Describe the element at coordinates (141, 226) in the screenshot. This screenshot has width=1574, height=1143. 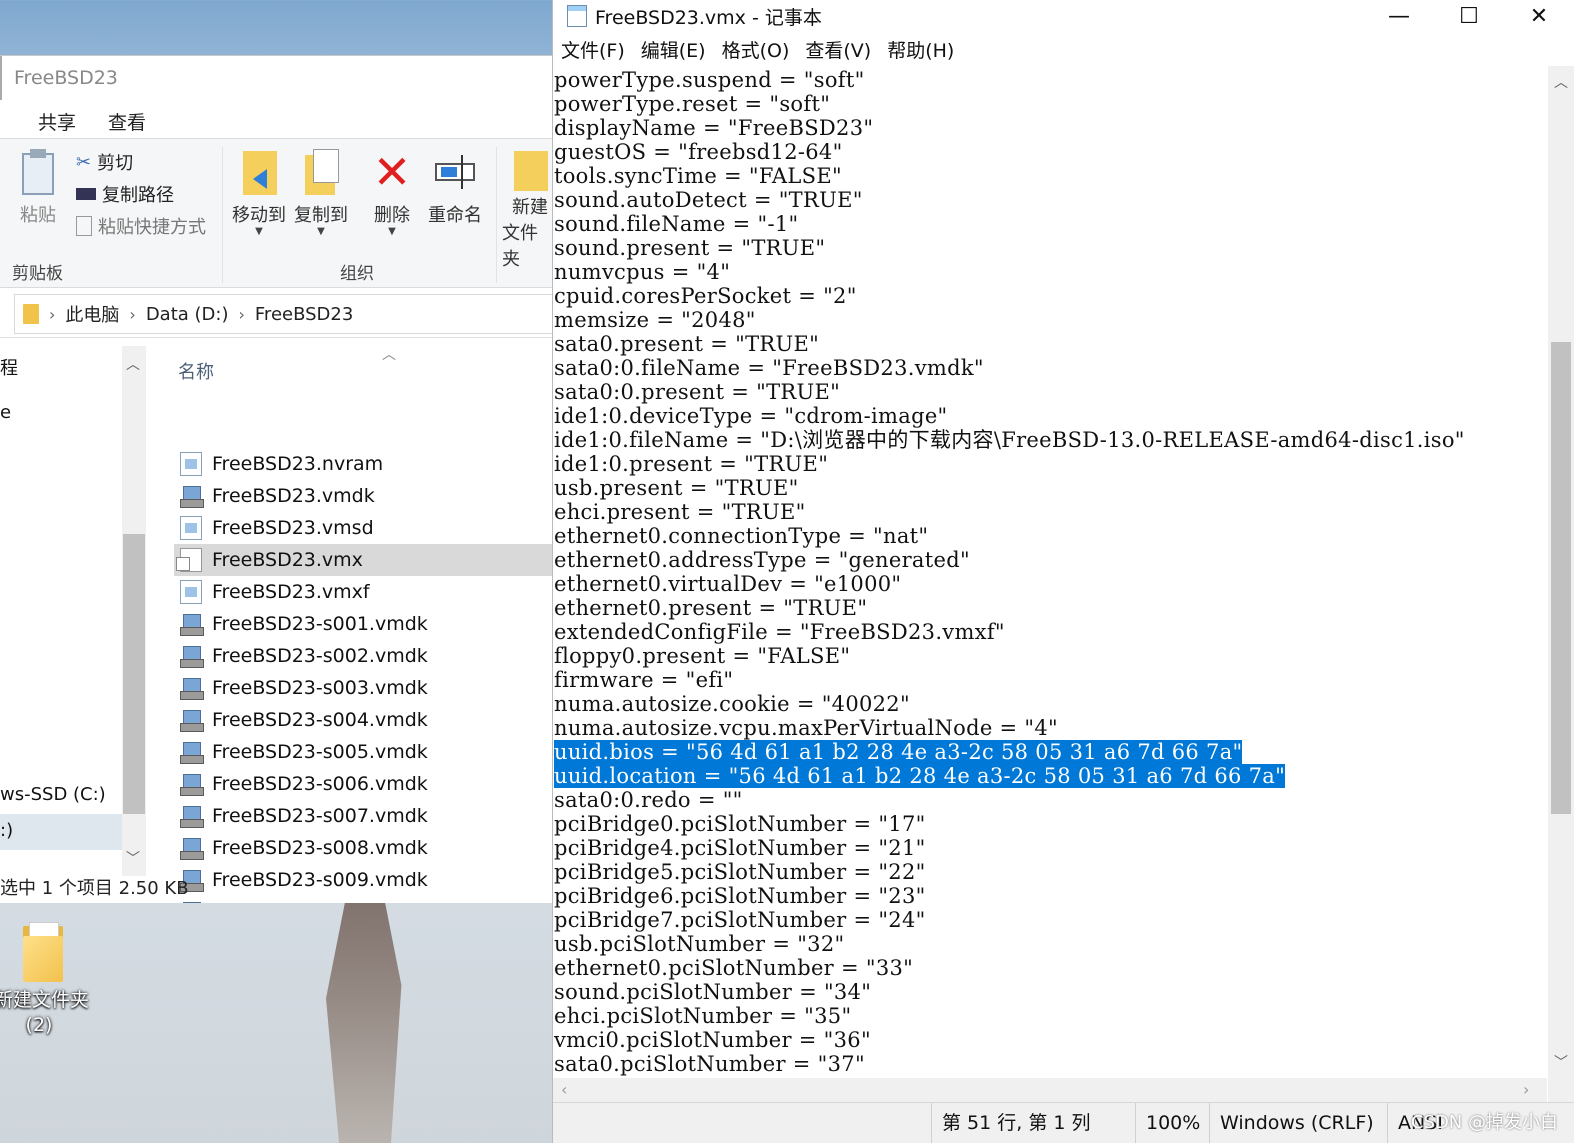
I see `paste-shortcut-button: 粘贴快捷方式` at that location.